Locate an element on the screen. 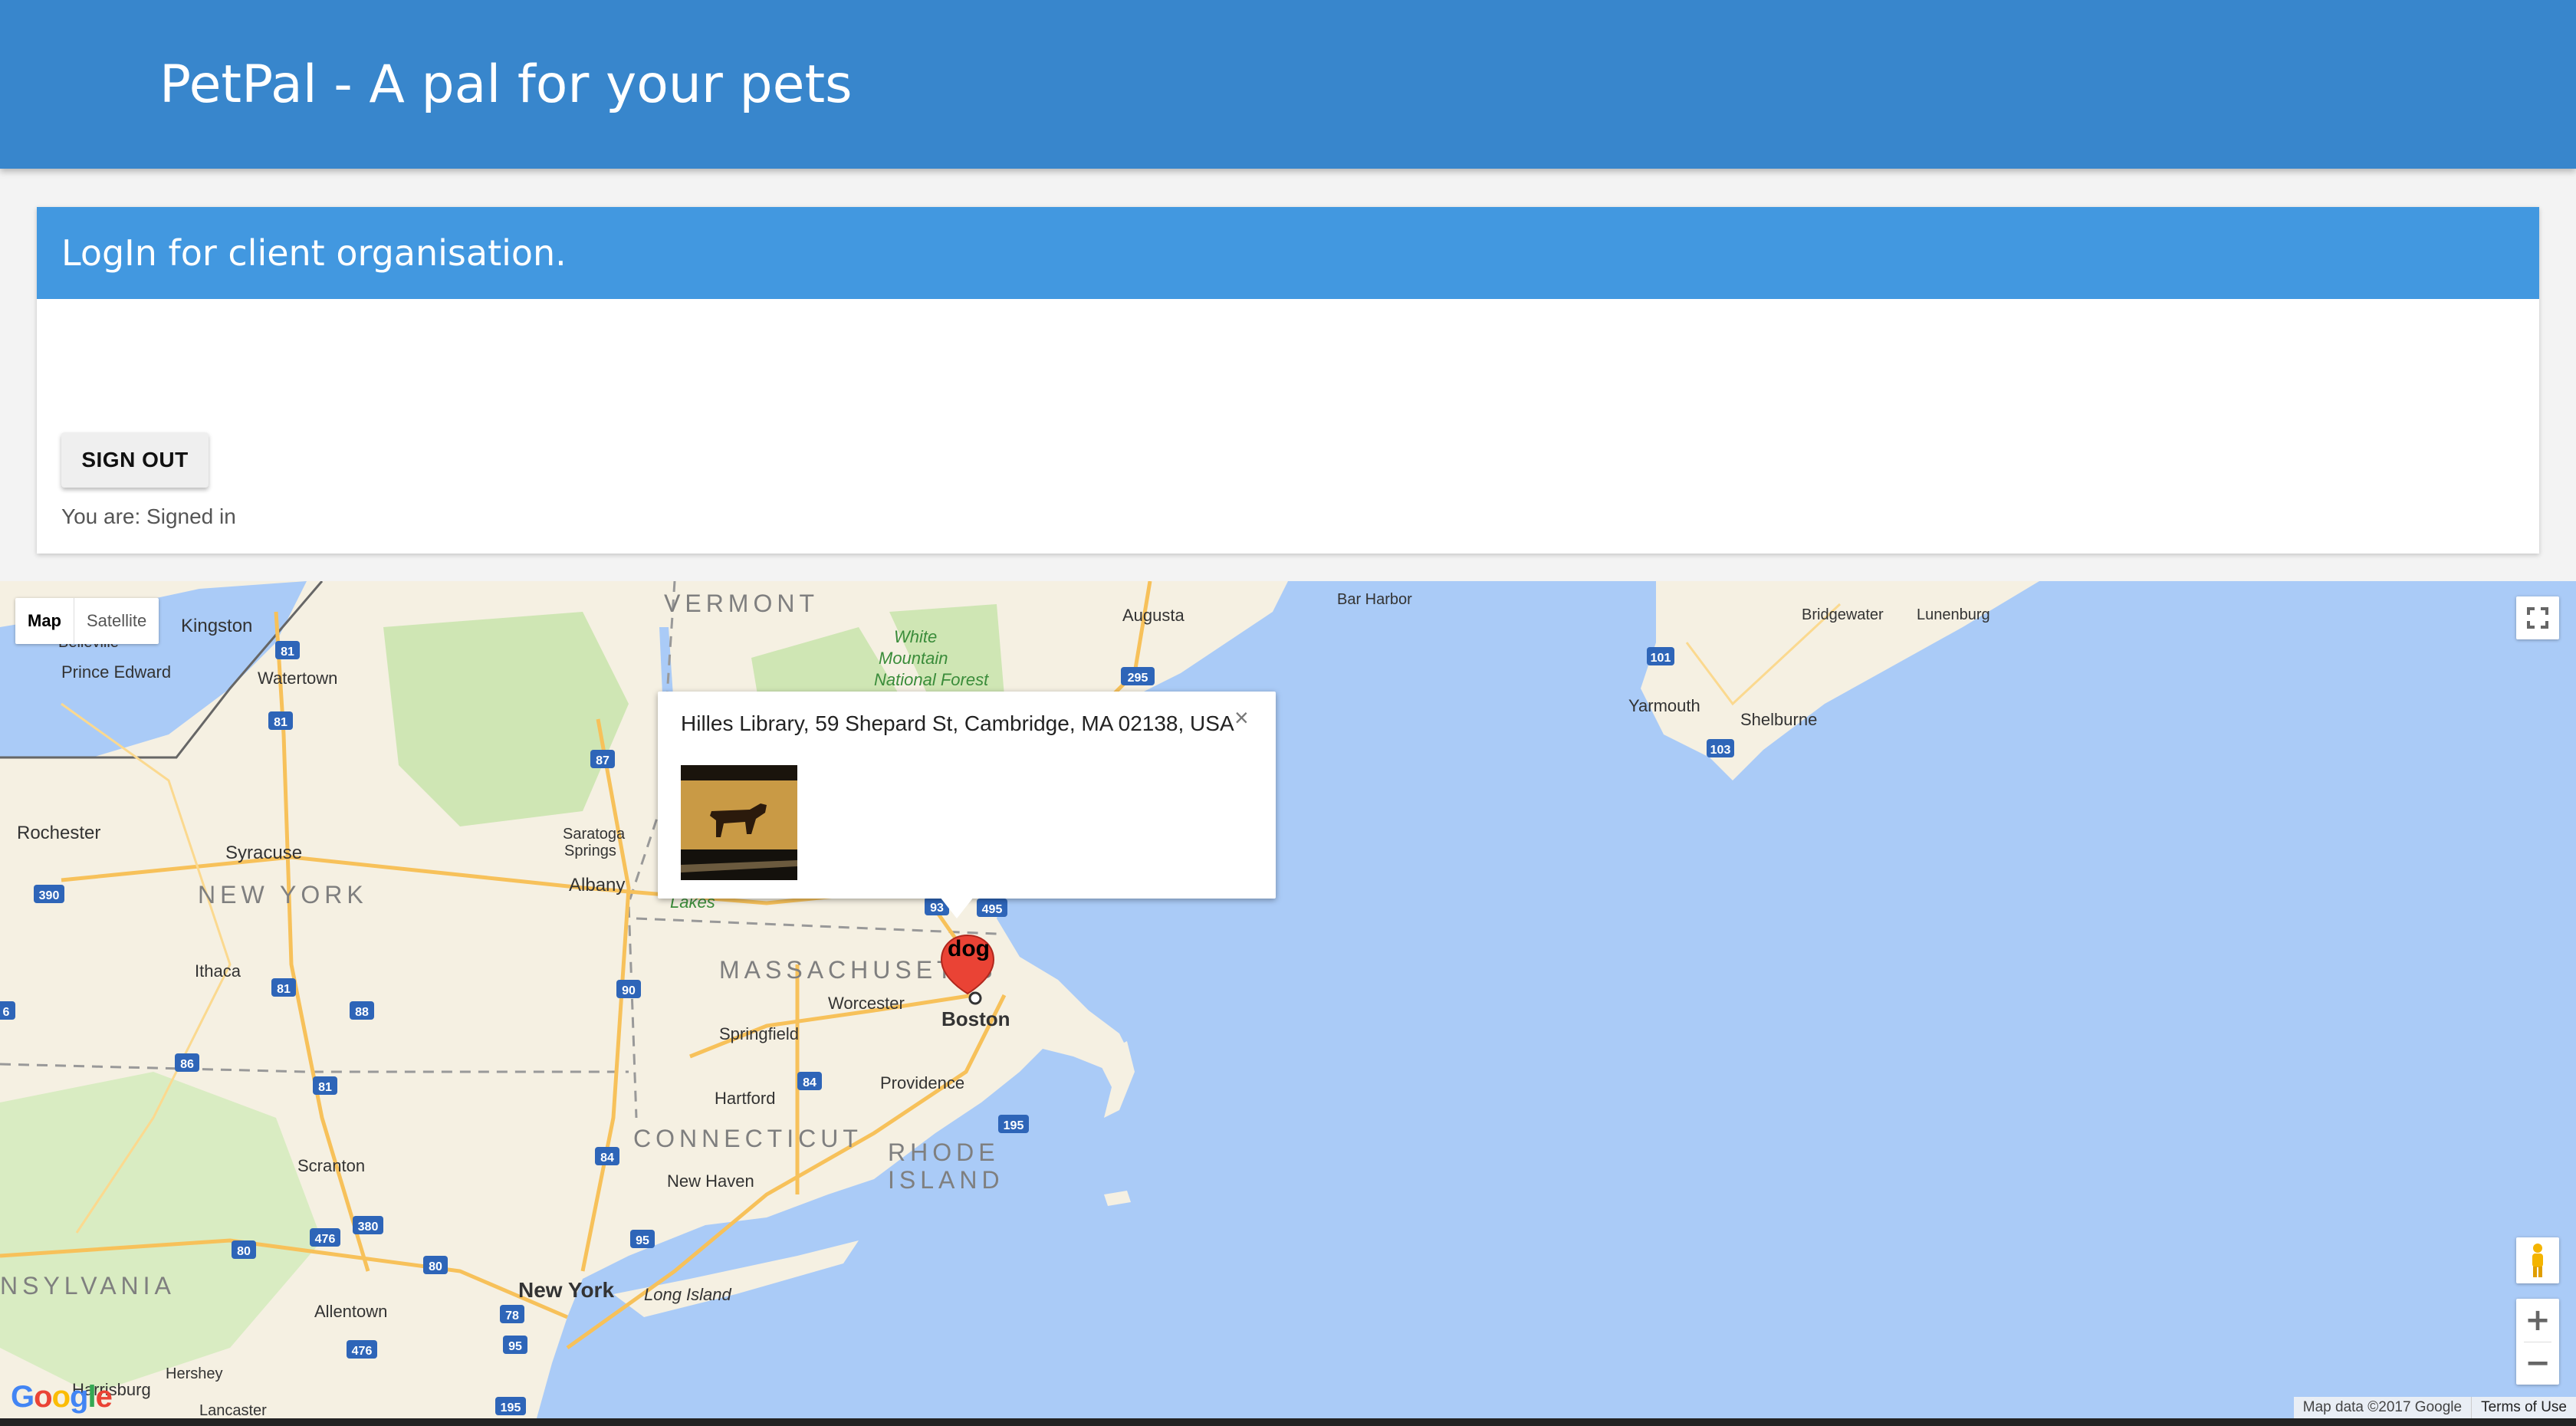 The width and height of the screenshot is (2576, 1426). svg-text: 78 is located at coordinates (512, 1315).